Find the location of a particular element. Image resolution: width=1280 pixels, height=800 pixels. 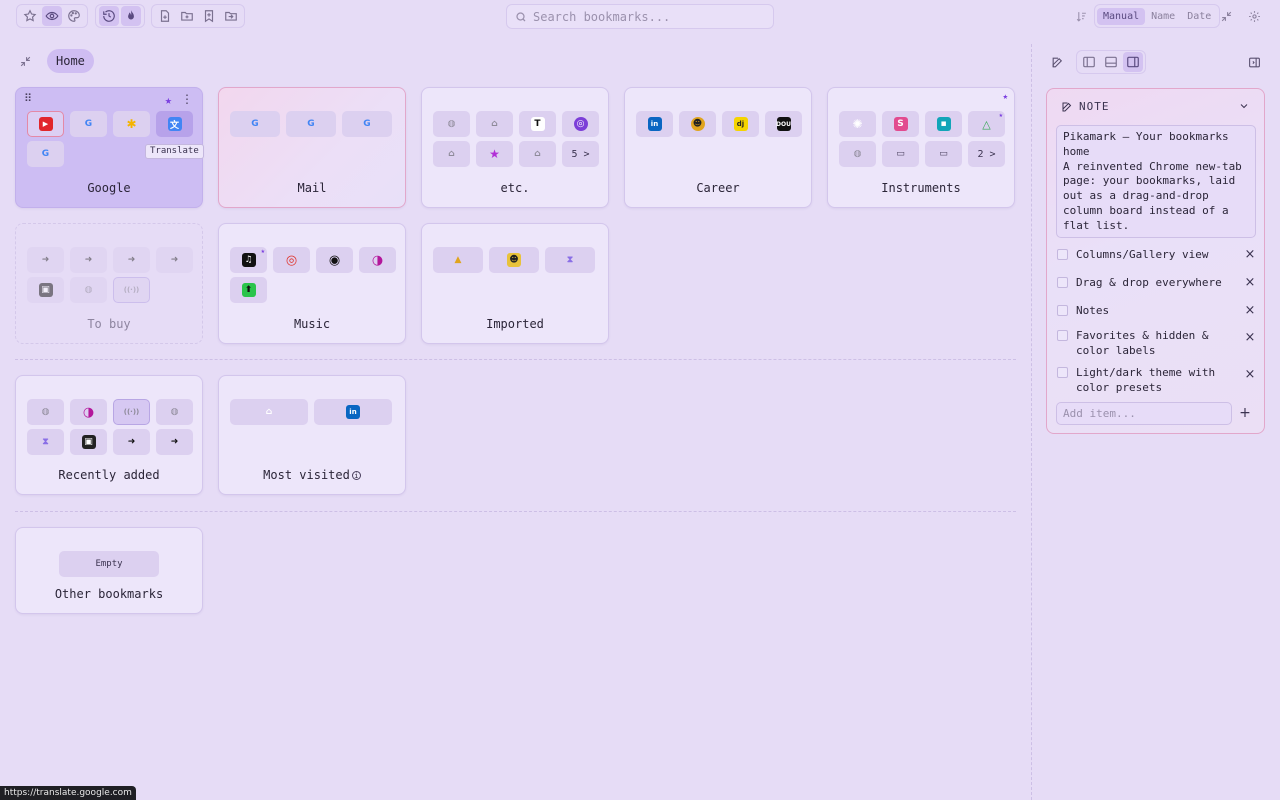

close-panel-button is located at coordinates (1254, 62).